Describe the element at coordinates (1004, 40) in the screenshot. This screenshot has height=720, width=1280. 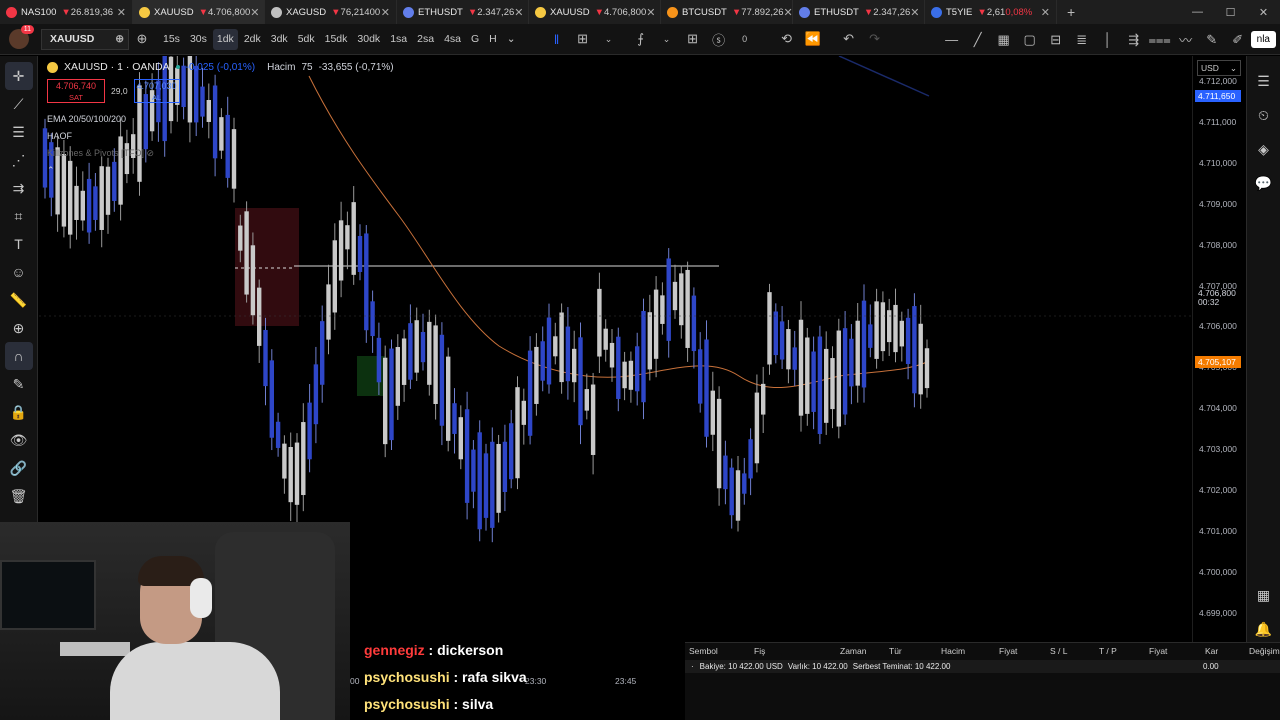
I see `grid-icon: ▦` at that location.